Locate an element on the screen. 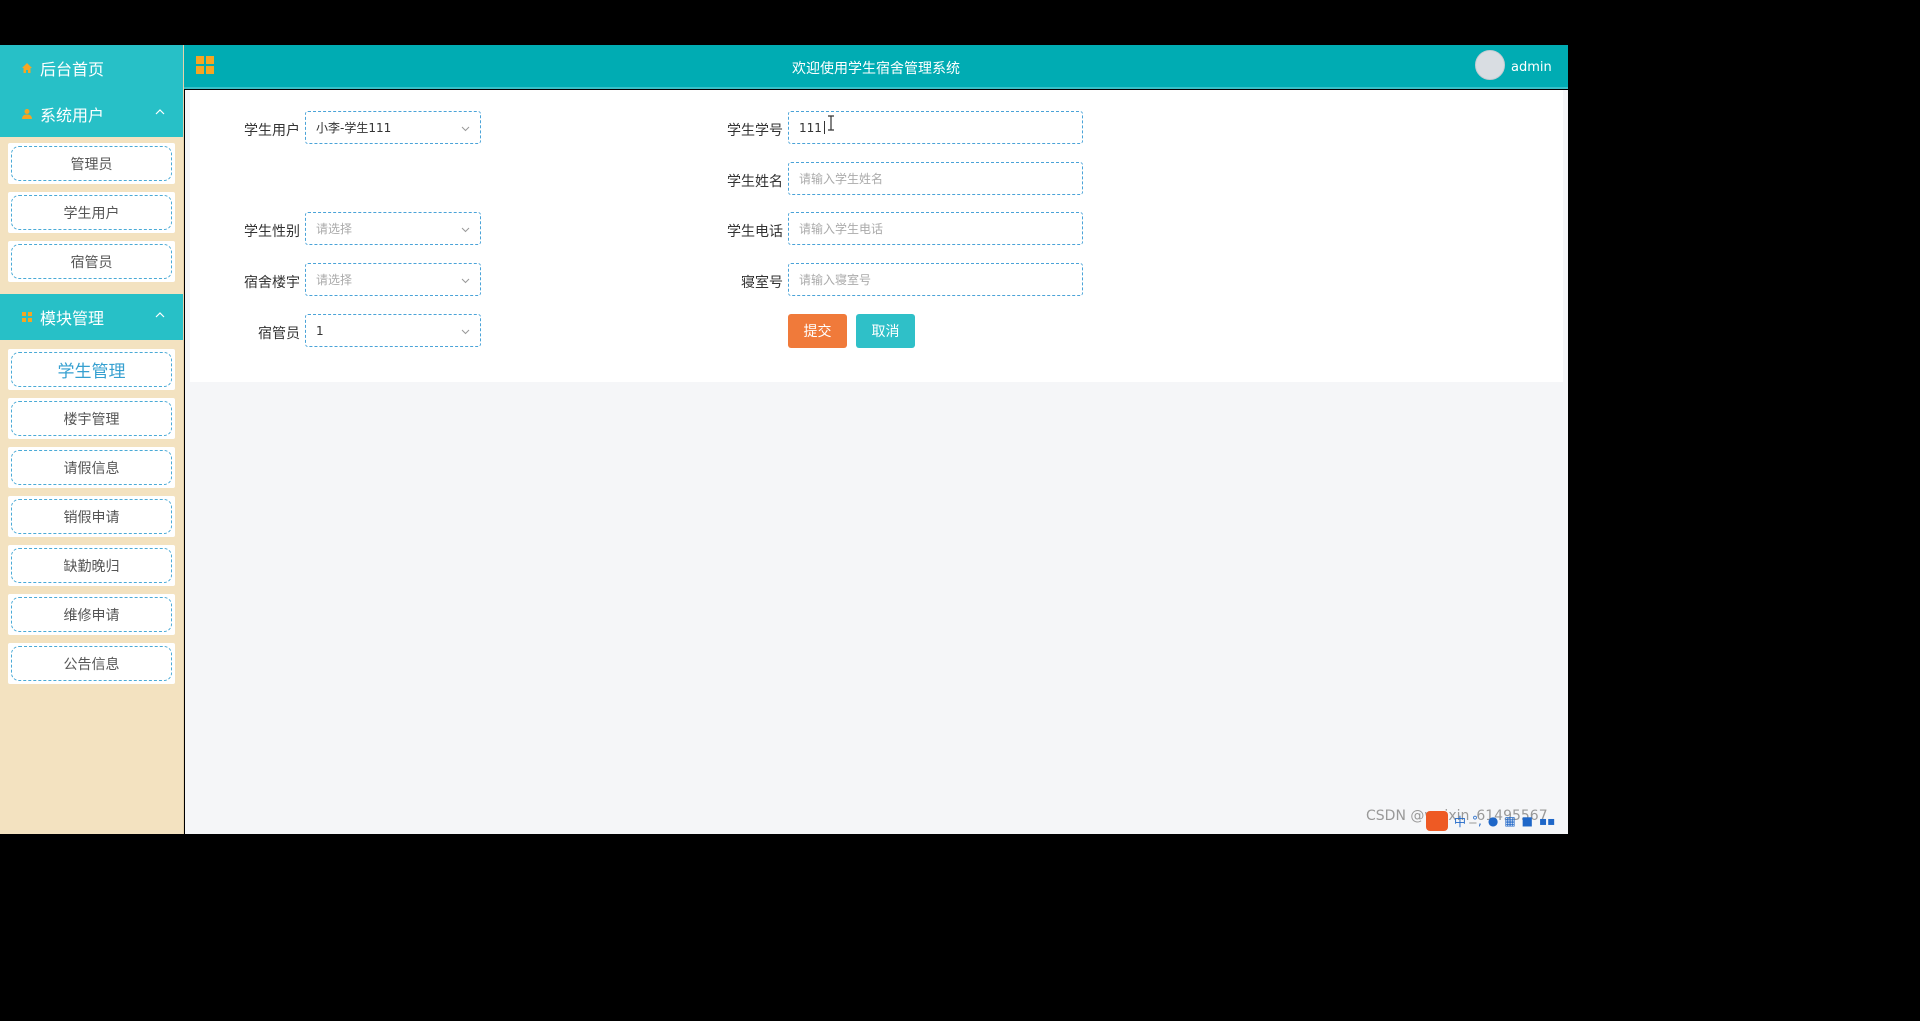 Image resolution: width=1920 pixels, height=1021 pixels. sidebar-item-label: 缺勤晚归 is located at coordinates (91, 566).